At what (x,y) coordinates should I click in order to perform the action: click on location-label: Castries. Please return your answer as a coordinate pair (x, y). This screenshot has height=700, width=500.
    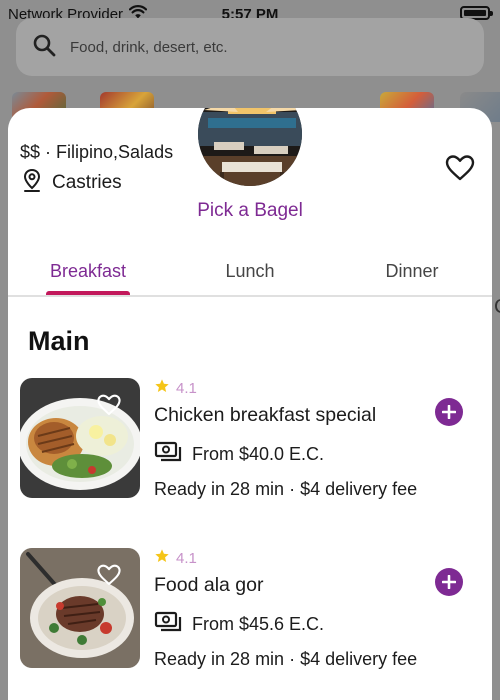
    Looking at the image, I should click on (87, 182).